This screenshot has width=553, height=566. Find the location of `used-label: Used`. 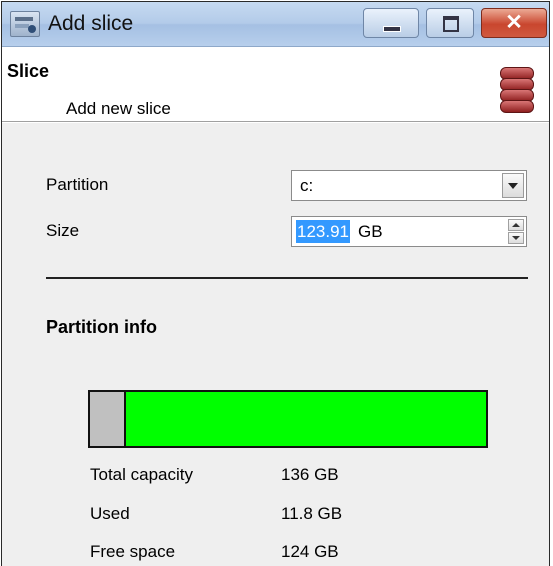

used-label: Used is located at coordinates (110, 513).